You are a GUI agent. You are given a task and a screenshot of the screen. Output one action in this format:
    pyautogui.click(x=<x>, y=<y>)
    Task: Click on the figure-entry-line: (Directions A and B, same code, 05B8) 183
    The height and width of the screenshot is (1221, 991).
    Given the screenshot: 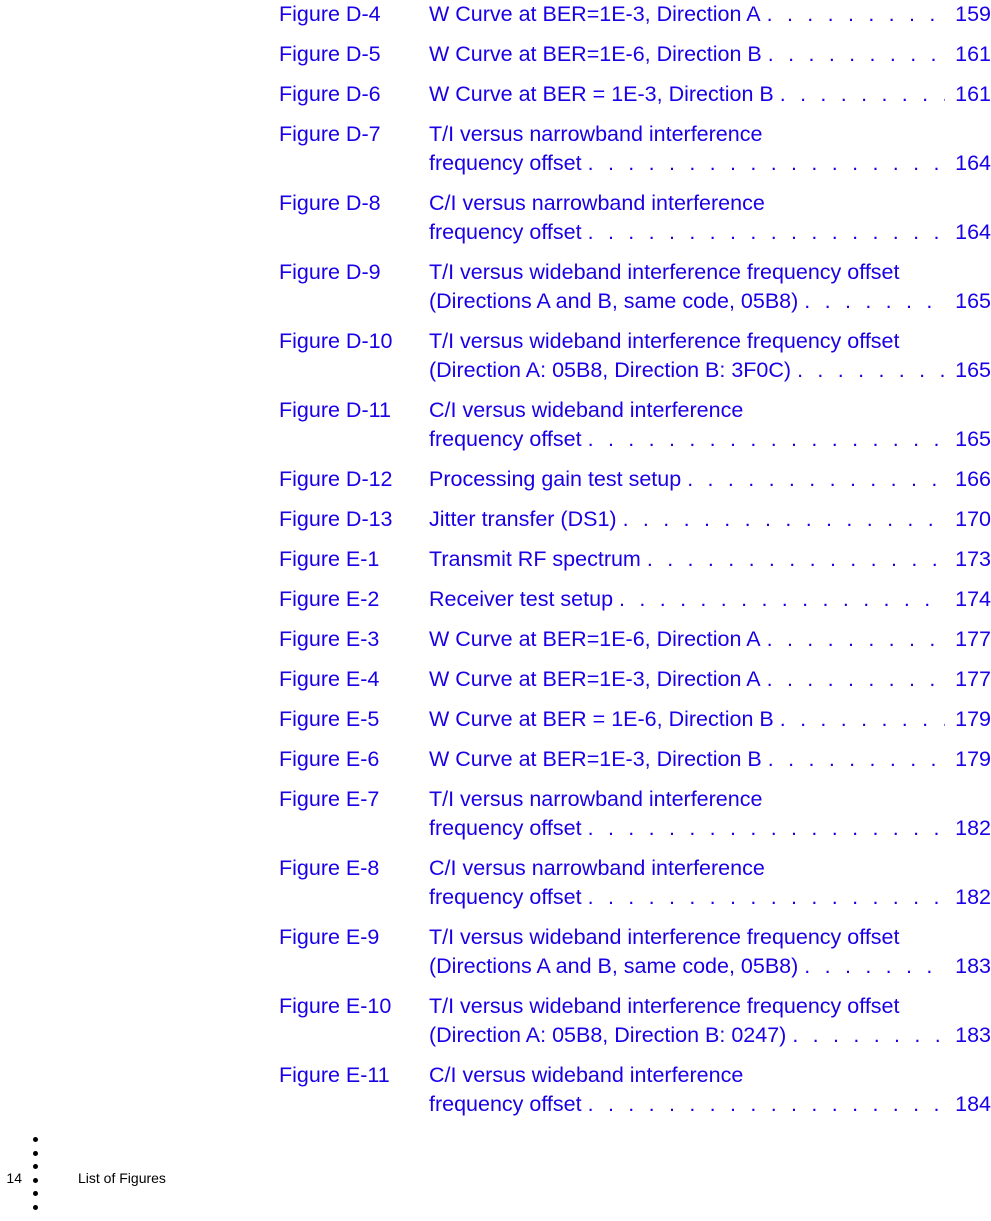 What is the action you would take?
    pyautogui.click(x=710, y=966)
    